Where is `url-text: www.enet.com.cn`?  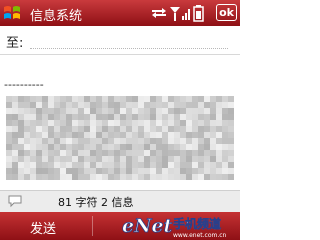
url-text: www.enet.com.cn is located at coordinates (200, 235).